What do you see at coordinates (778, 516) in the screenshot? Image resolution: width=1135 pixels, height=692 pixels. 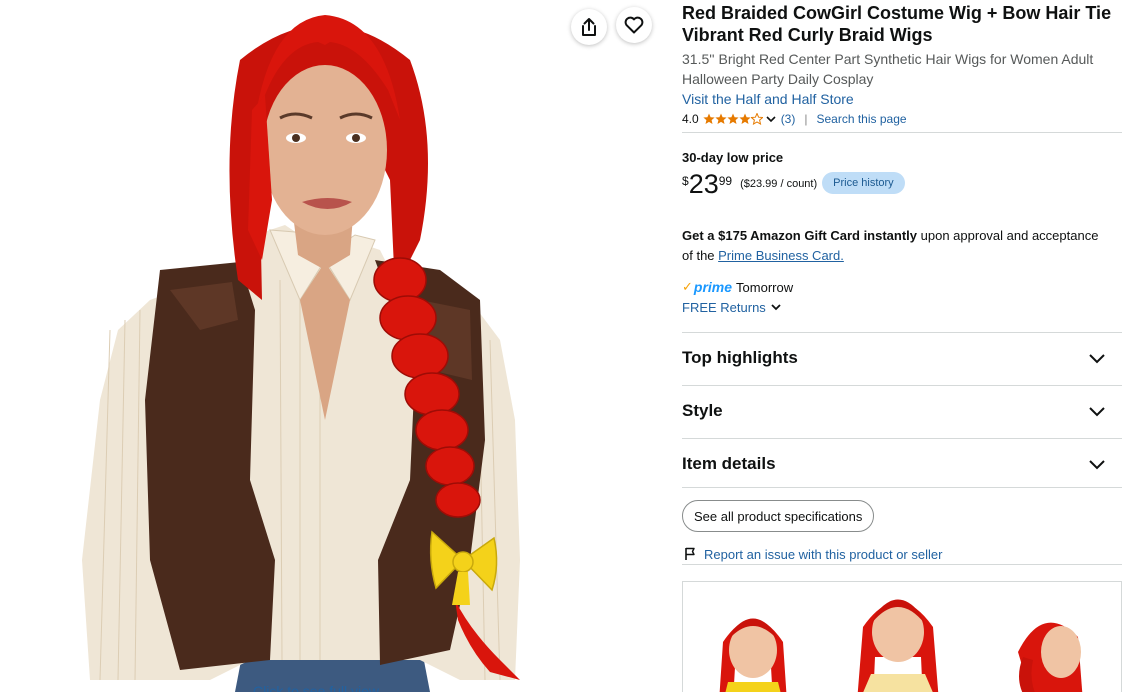 I see `see-all-specifications-button: See all product specifications` at bounding box center [778, 516].